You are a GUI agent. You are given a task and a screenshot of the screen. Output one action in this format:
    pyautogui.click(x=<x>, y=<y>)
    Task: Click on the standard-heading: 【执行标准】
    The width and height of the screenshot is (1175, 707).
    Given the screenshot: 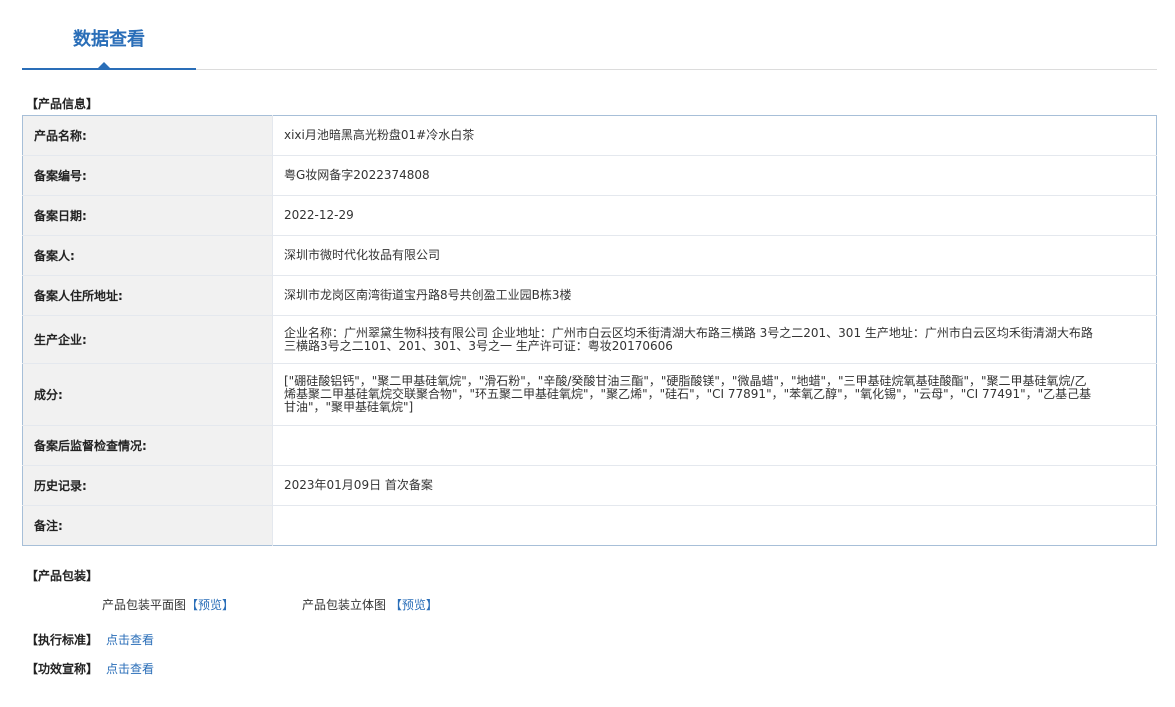 What is the action you would take?
    pyautogui.click(x=62, y=640)
    